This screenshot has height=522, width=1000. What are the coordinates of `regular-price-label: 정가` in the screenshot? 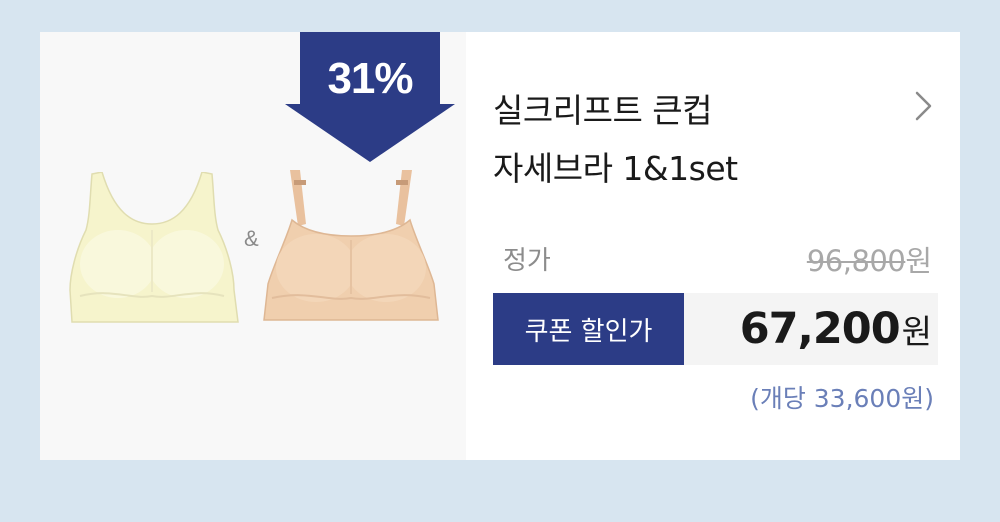 It's located at (527, 261).